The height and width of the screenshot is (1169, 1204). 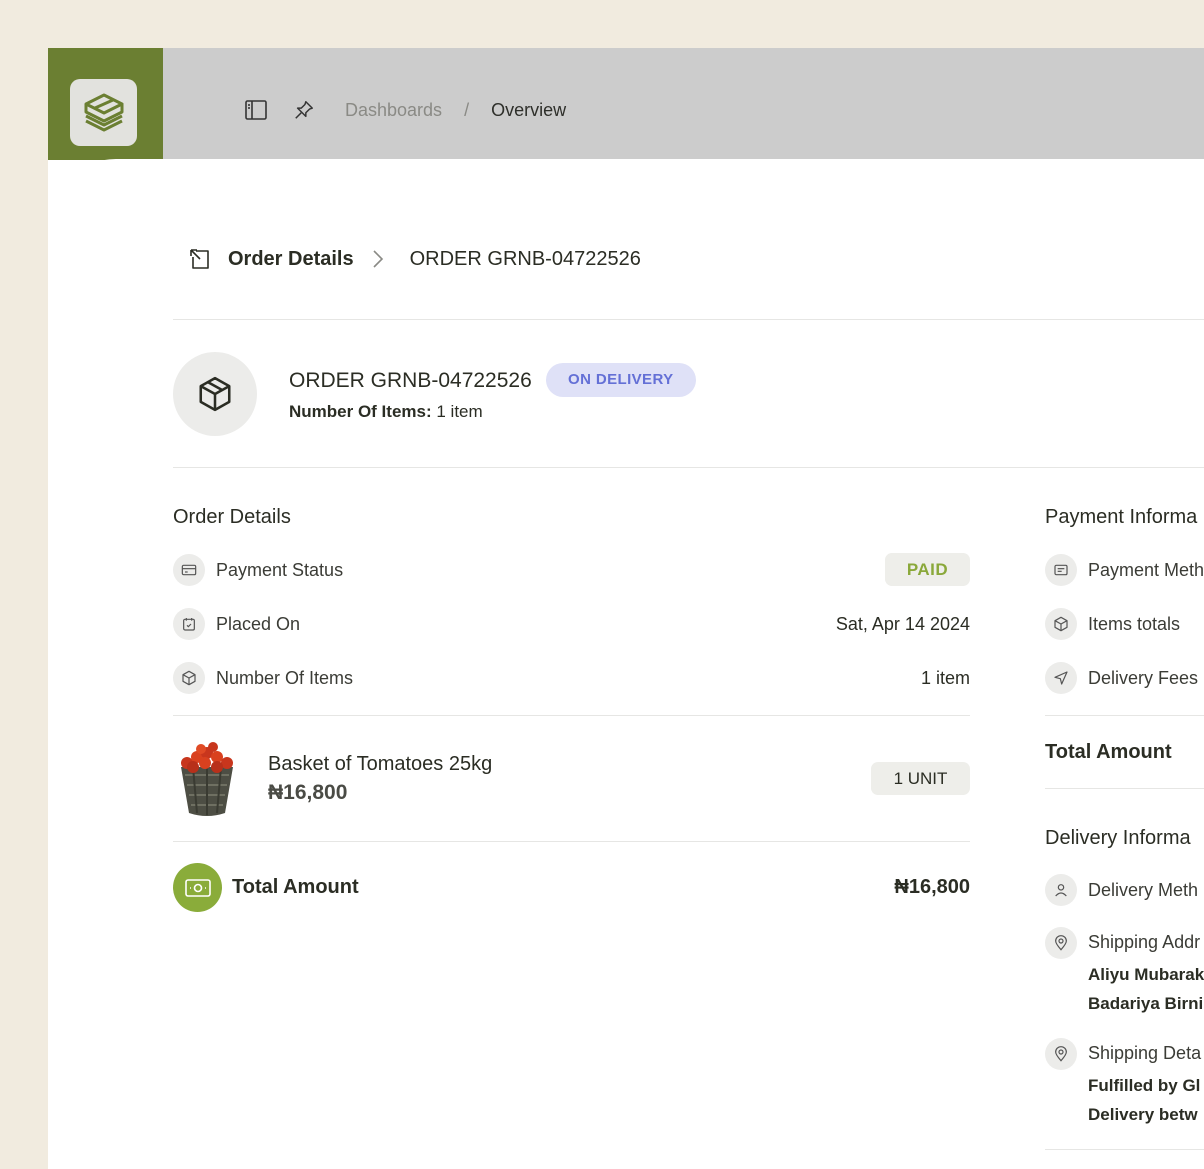 What do you see at coordinates (621, 380) in the screenshot?
I see `status-badge: ON DELIVERY` at bounding box center [621, 380].